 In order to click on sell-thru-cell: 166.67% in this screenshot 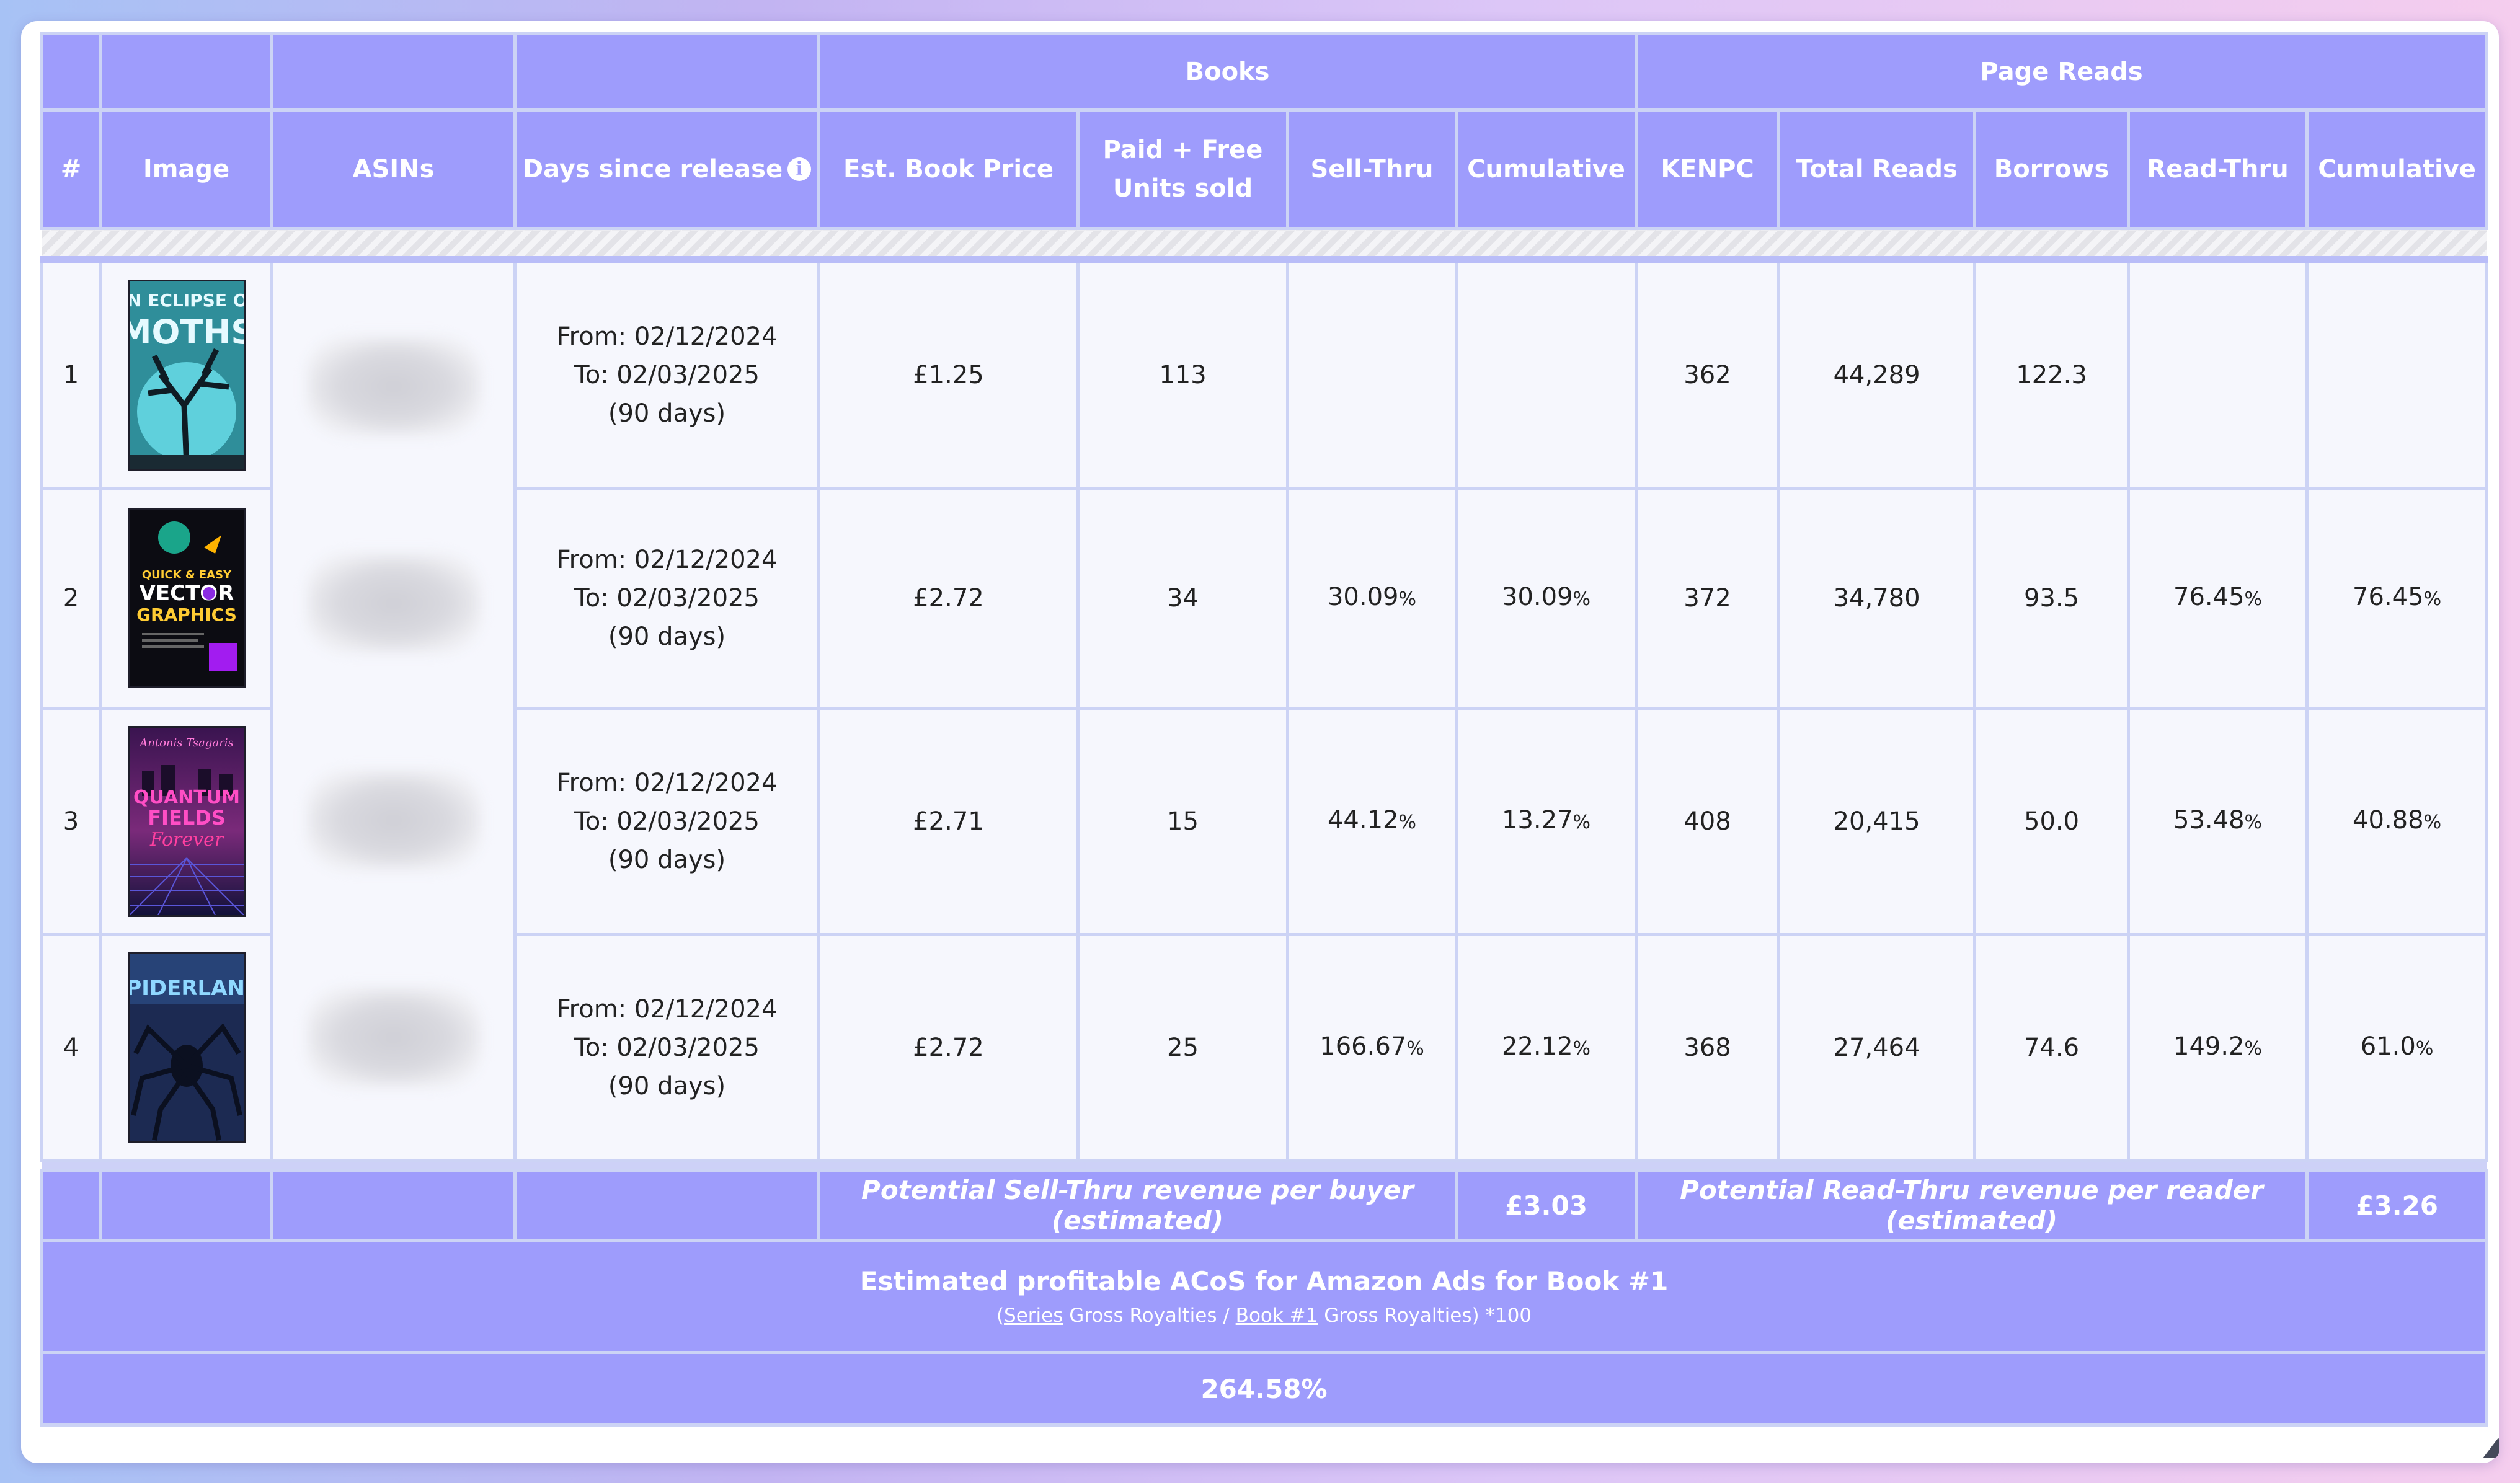, I will do `click(1372, 1047)`.